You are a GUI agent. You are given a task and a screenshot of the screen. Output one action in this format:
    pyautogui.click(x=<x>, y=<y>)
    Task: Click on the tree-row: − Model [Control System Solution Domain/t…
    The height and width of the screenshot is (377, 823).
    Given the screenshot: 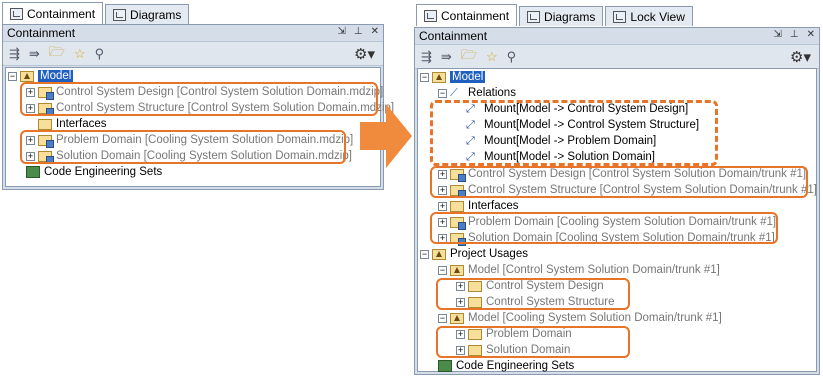 What is the action you would take?
    pyautogui.click(x=579, y=270)
    